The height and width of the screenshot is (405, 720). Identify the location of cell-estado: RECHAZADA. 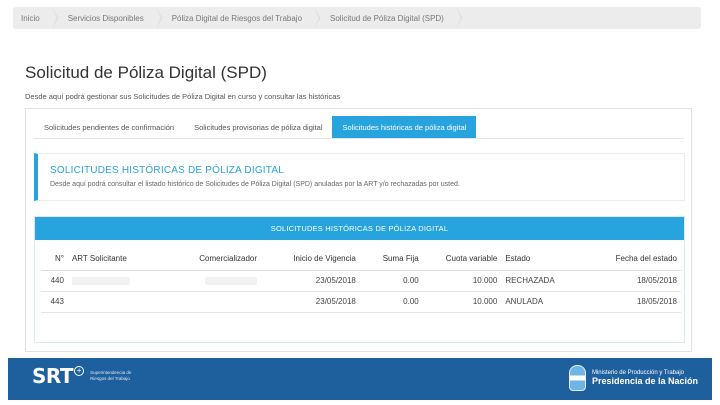
(540, 281).